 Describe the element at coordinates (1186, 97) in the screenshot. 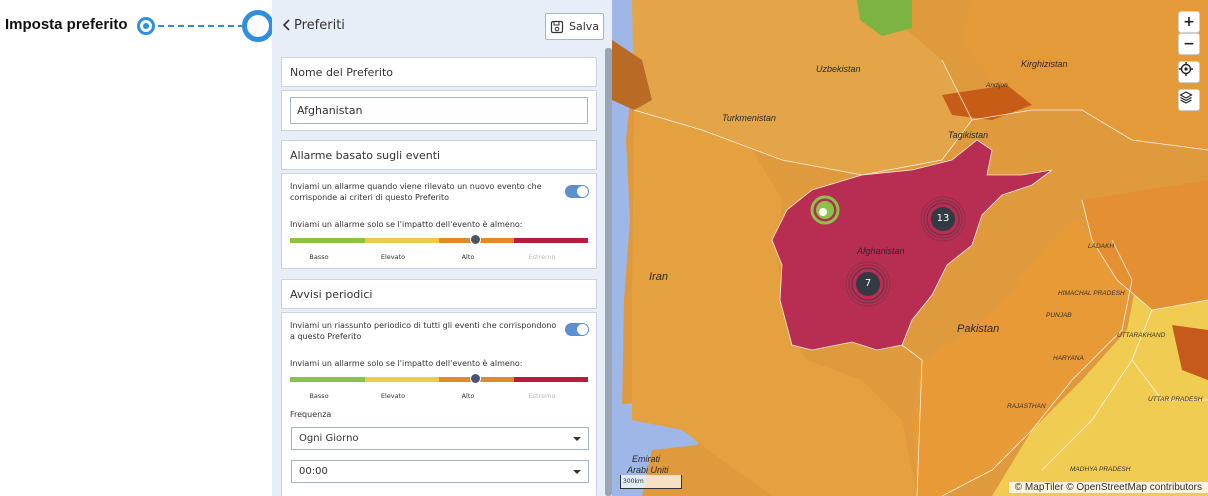

I see `layers-icon` at that location.